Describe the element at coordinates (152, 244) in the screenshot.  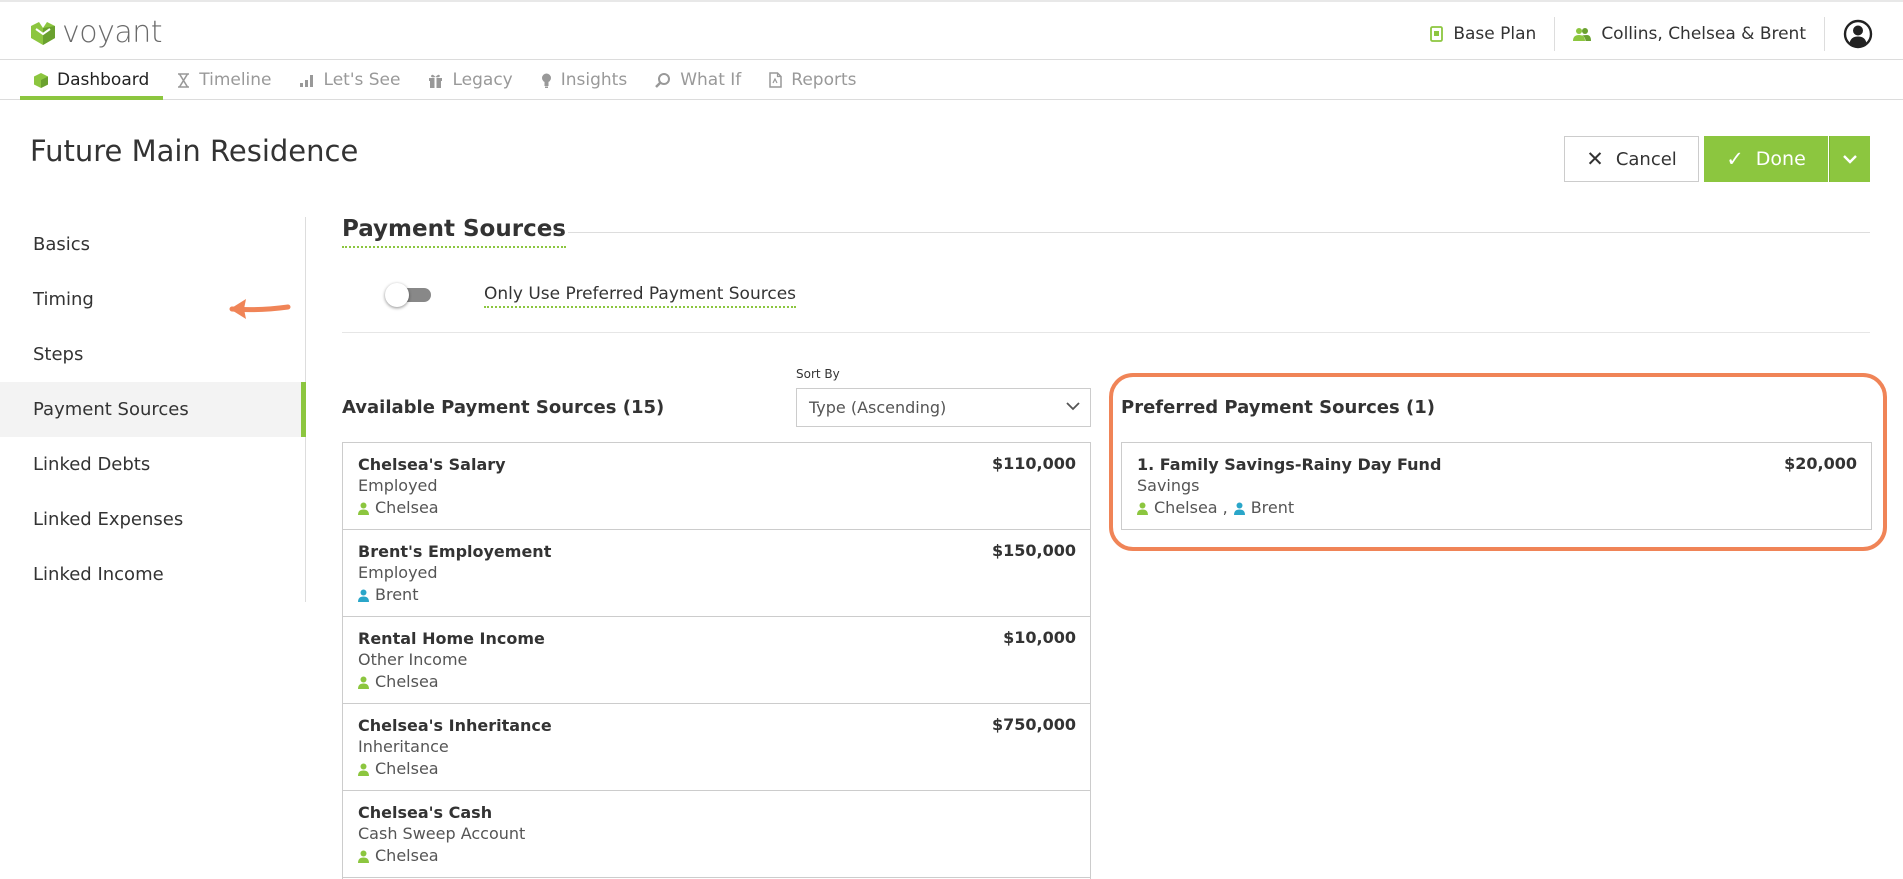
I see `sidebar-item-basics: Basics` at that location.